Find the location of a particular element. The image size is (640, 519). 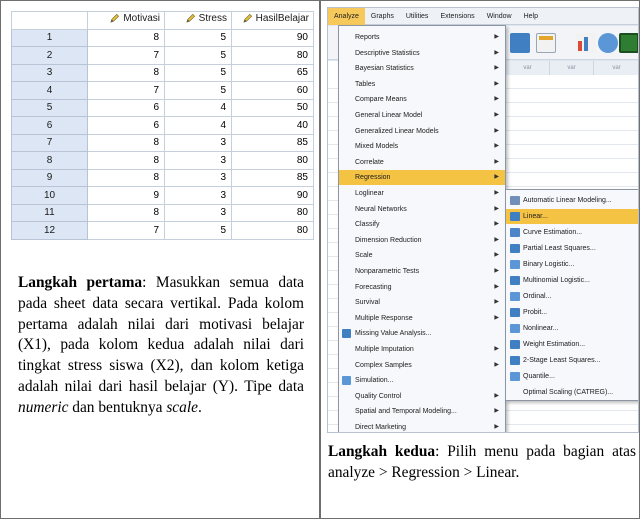

menu-item-general-linear-model: General Linear Model ▶ is located at coordinates (422, 115).